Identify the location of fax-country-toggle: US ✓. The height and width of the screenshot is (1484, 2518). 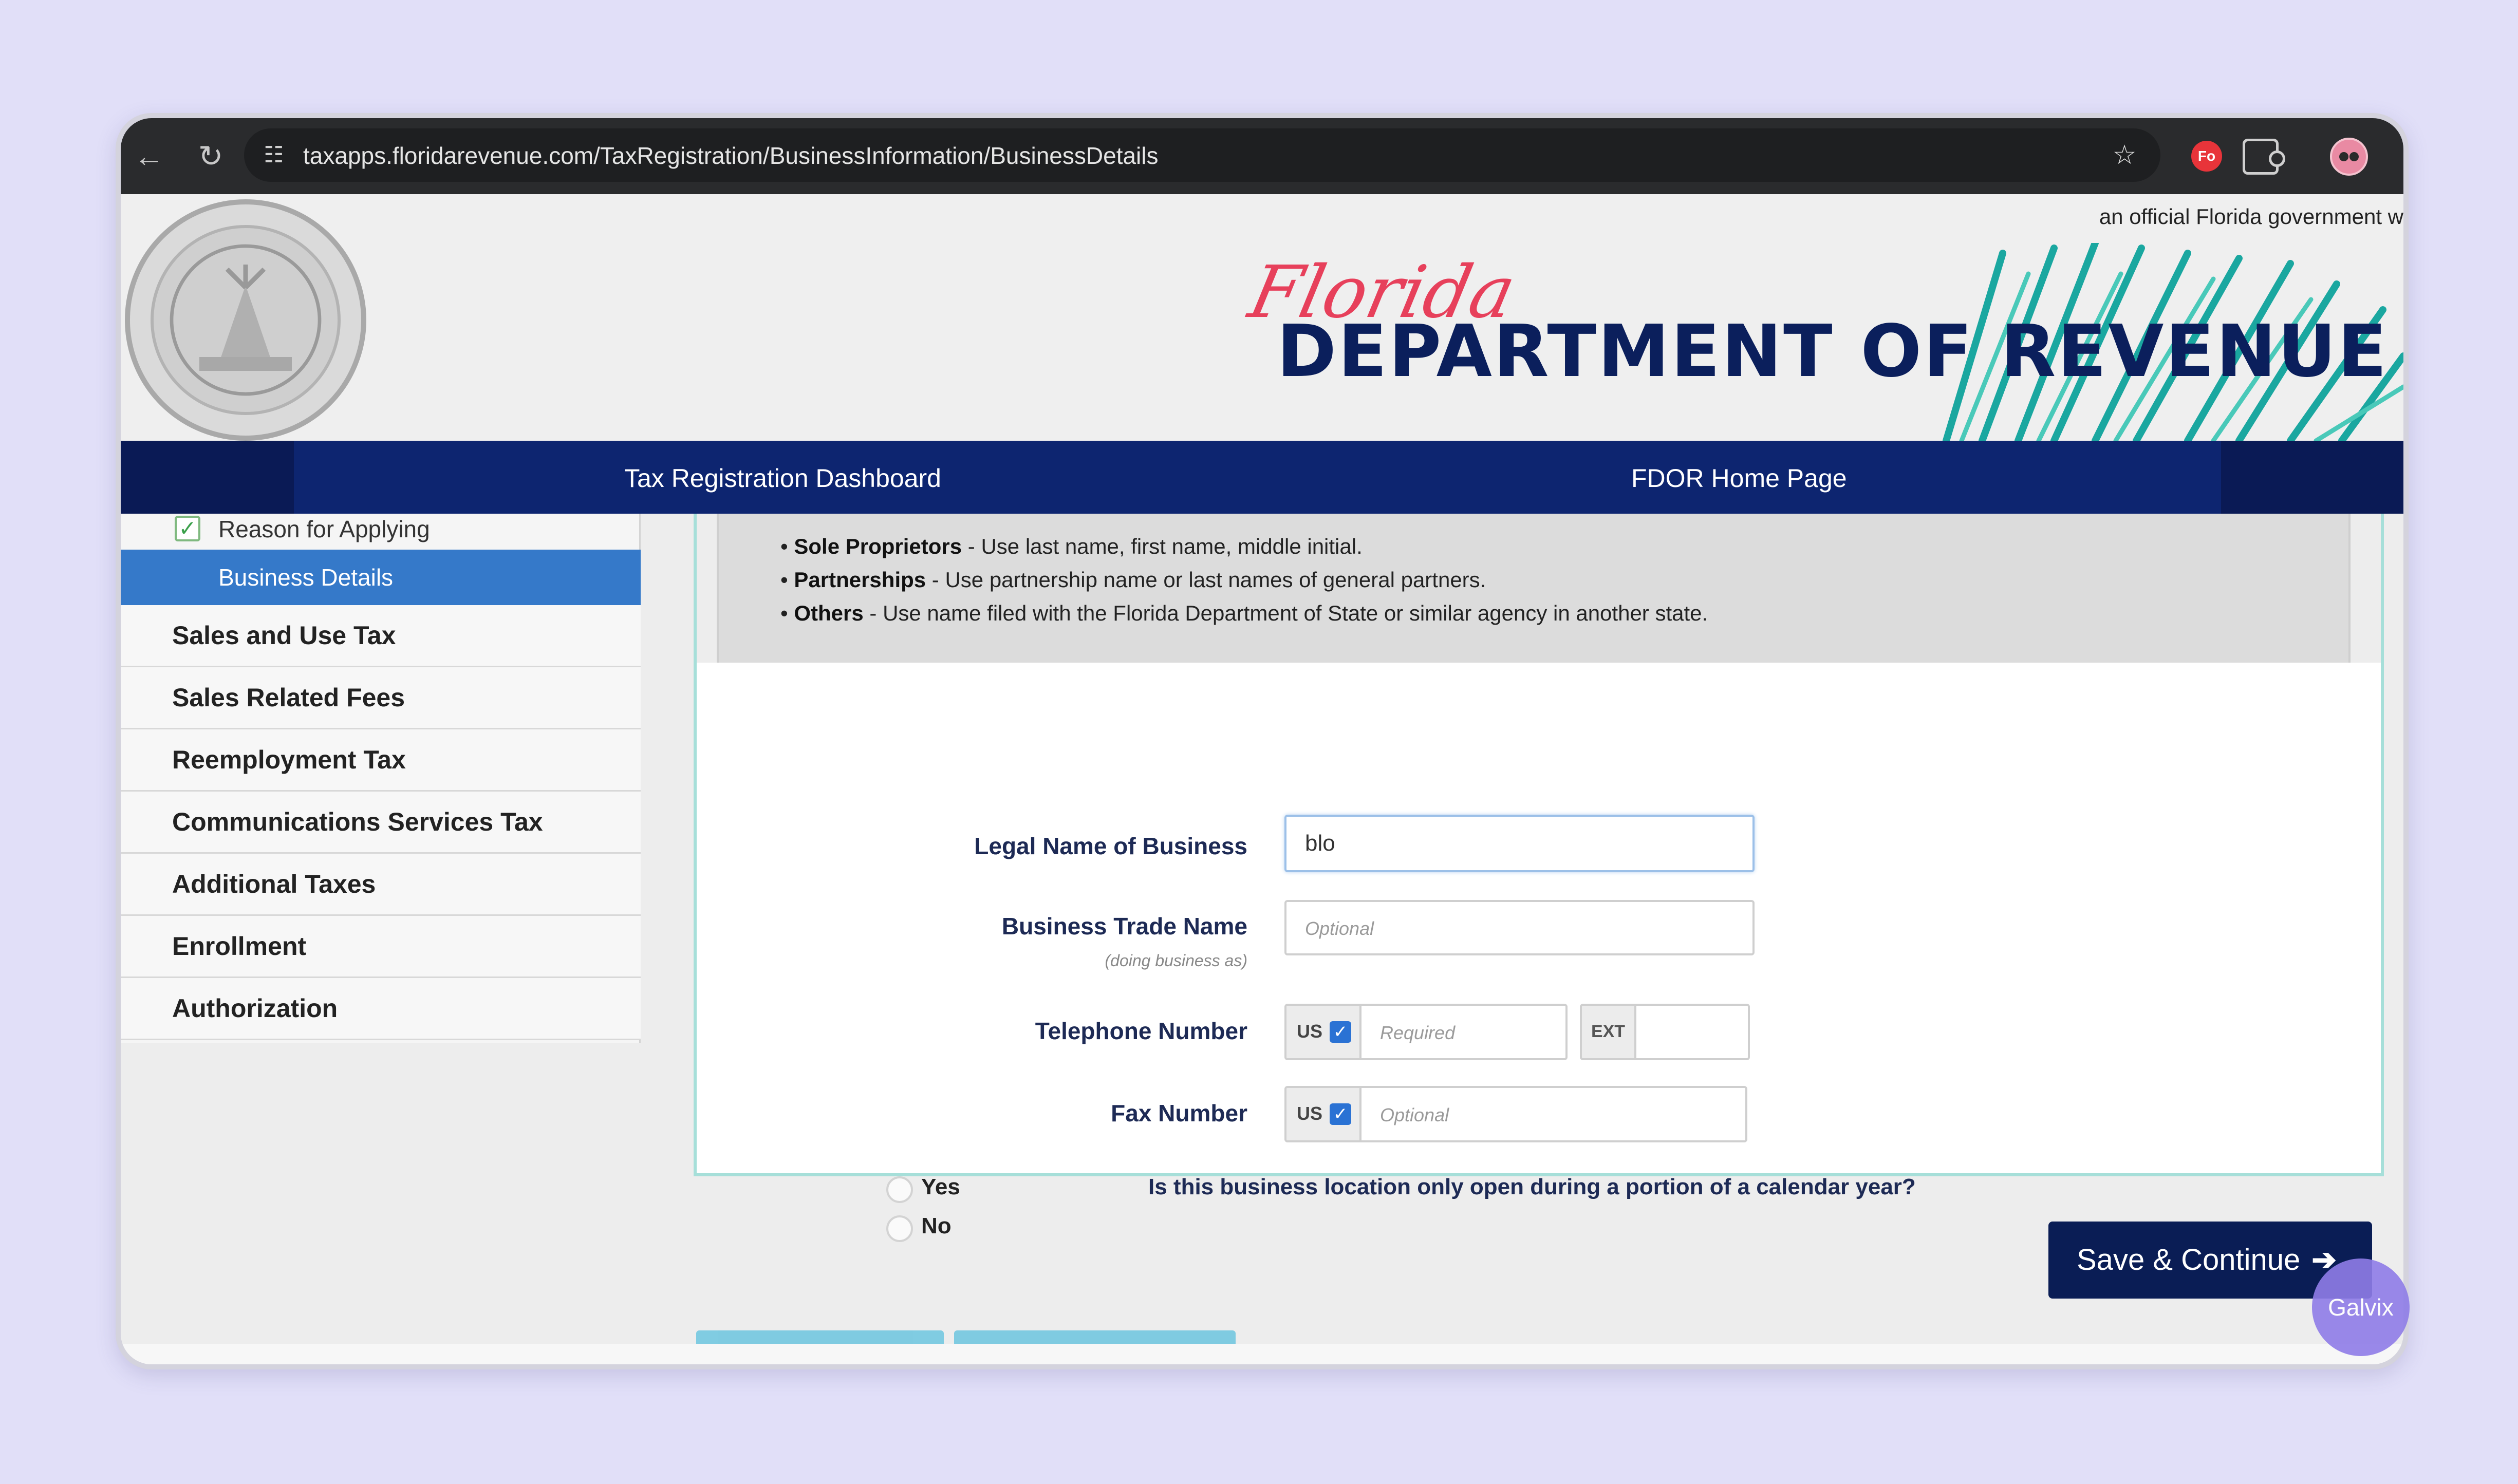
(1322, 1114).